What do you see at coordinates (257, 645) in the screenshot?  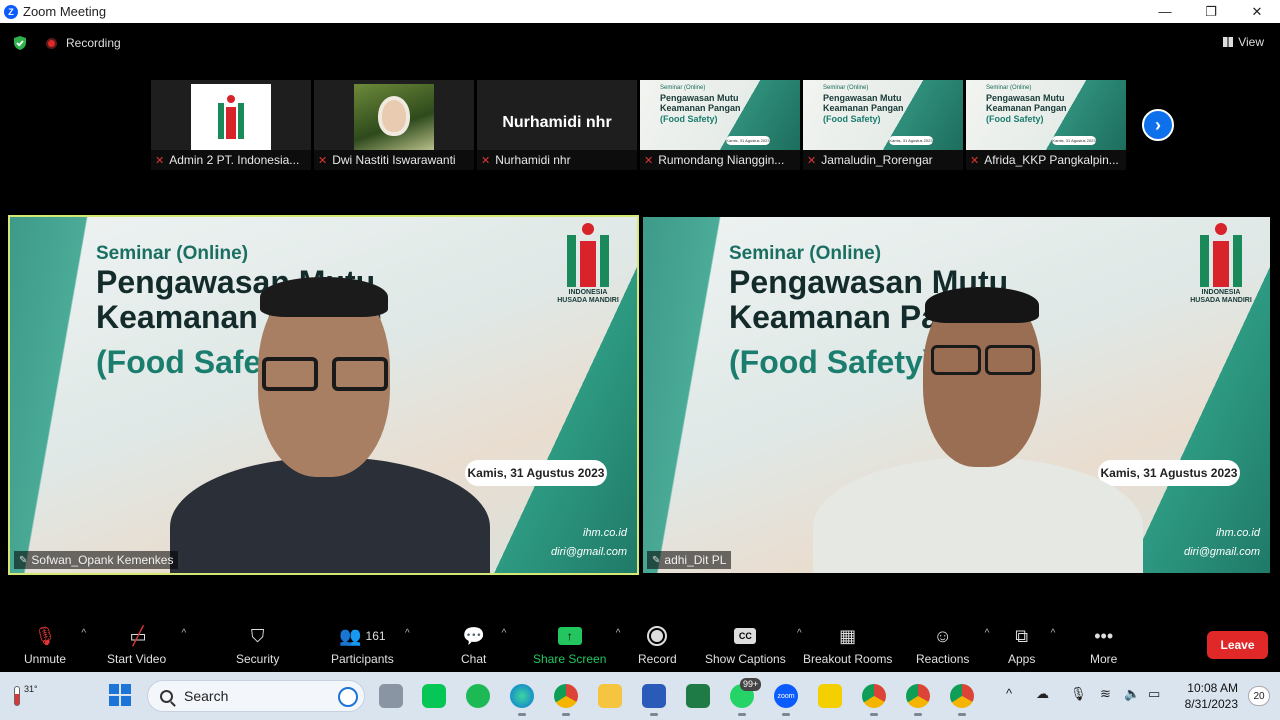 I see `security-button: ⛉ Security` at bounding box center [257, 645].